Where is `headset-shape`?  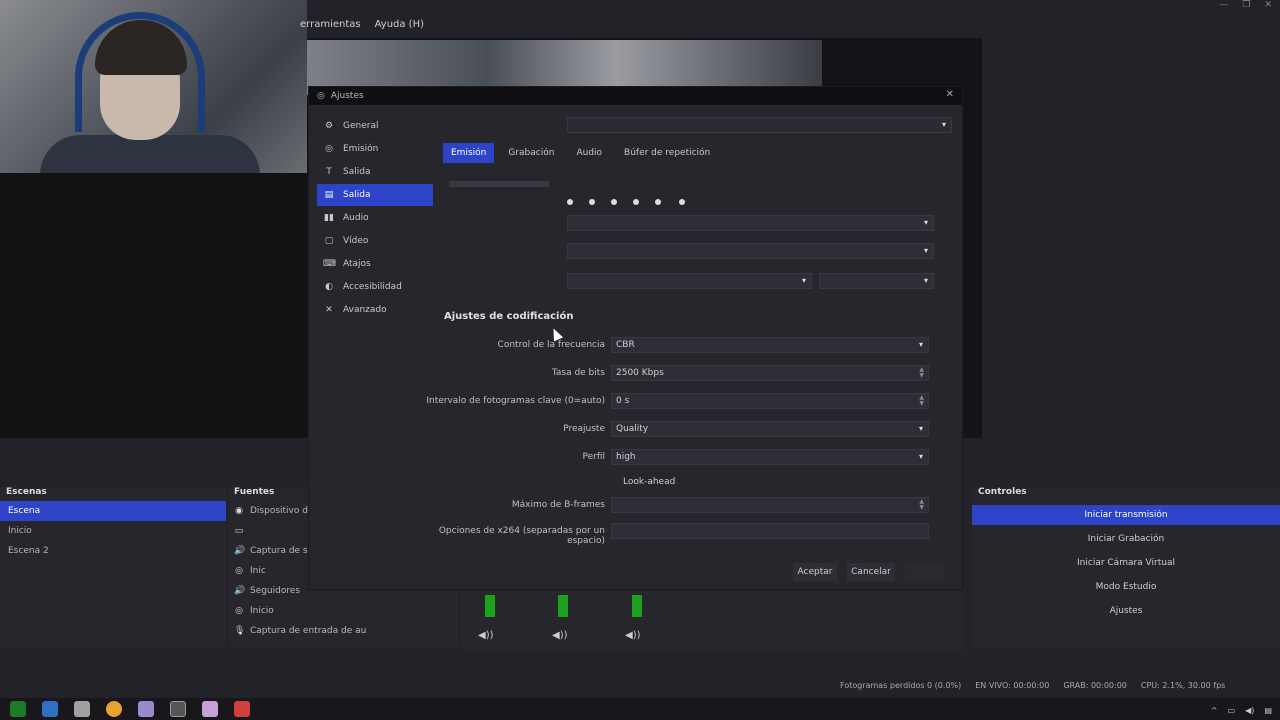 headset-shape is located at coordinates (140, 72).